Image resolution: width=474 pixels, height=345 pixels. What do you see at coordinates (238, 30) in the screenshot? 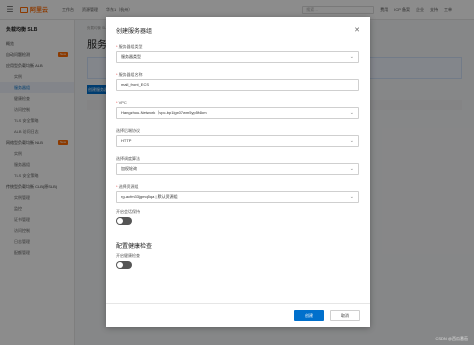
I see `dialog-header: 创建服务器组 ✕` at bounding box center [238, 30].